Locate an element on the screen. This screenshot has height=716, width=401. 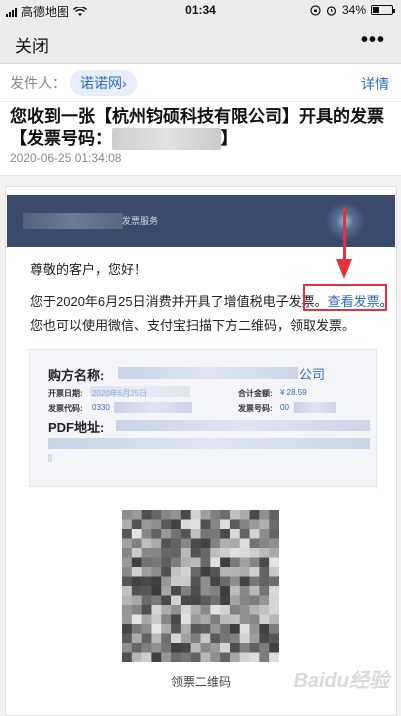
arrow-head-annotation is located at coordinates (344, 269).